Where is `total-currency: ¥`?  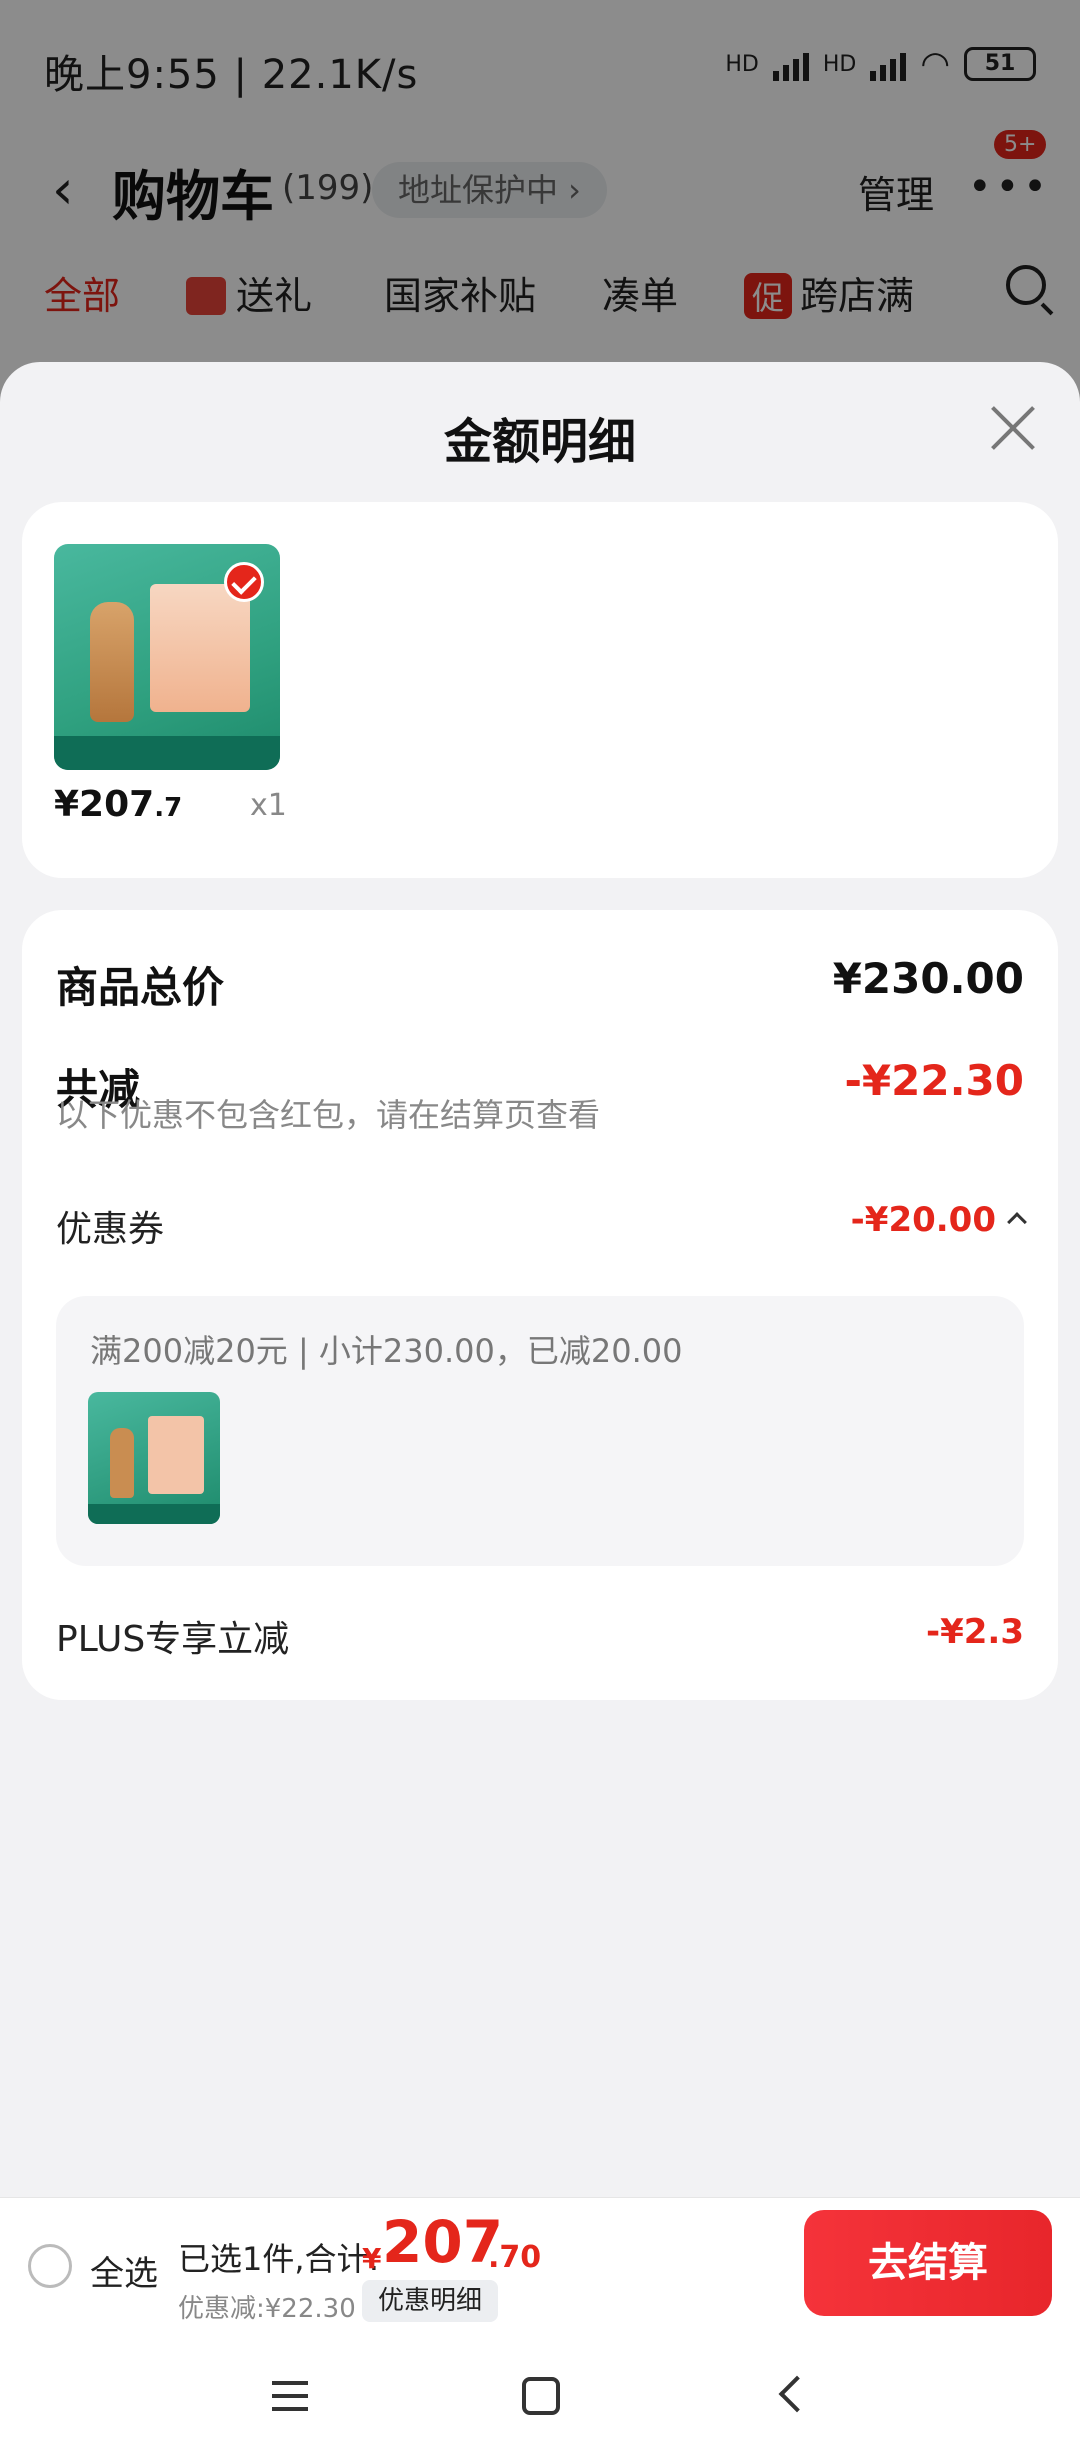 total-currency: ¥ is located at coordinates (372, 2258).